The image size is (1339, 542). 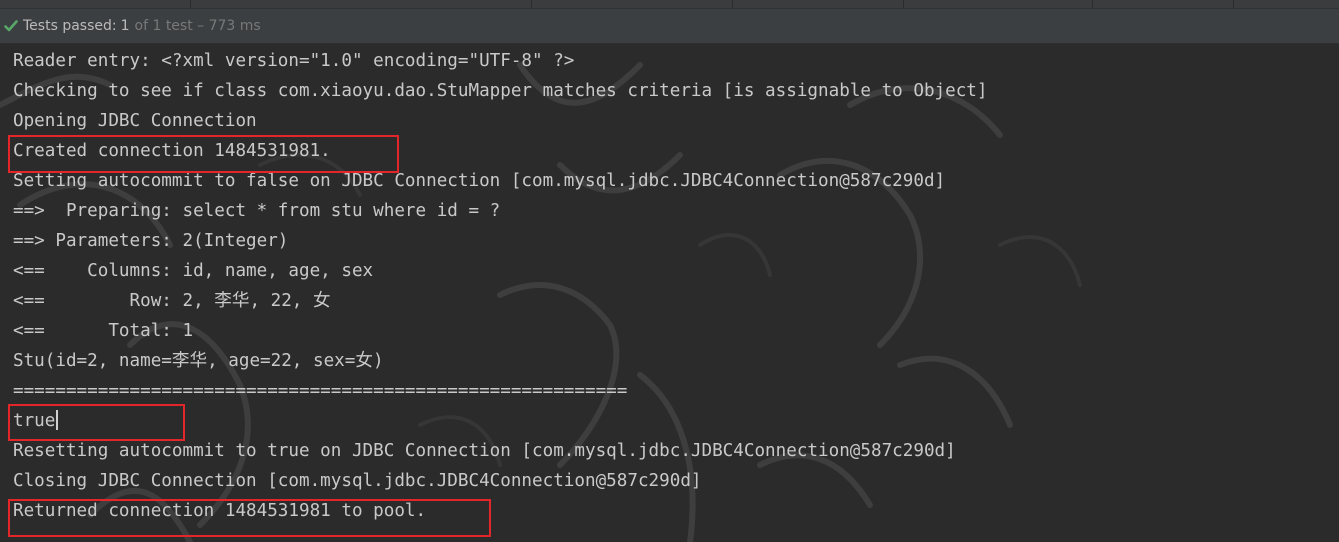 I want to click on console-line: <== Columns: id, name, age, sex, so click(x=193, y=271).